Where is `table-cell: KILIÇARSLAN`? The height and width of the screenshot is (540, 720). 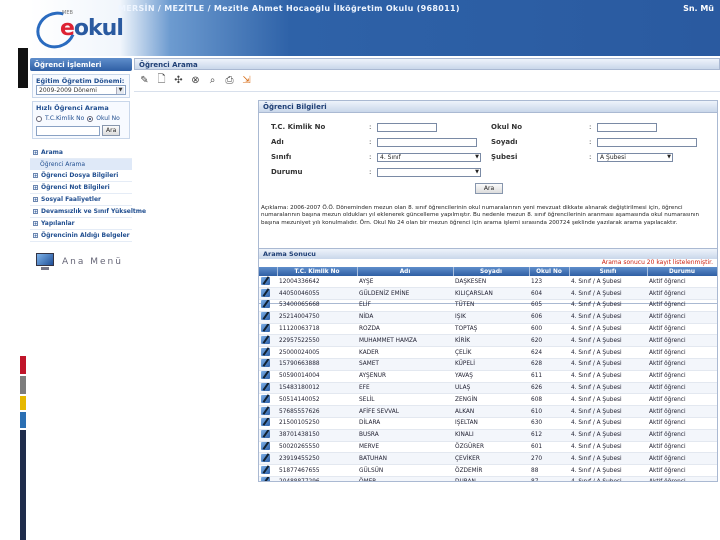
table-cell: KILIÇARSLAN is located at coordinates (491, 294).